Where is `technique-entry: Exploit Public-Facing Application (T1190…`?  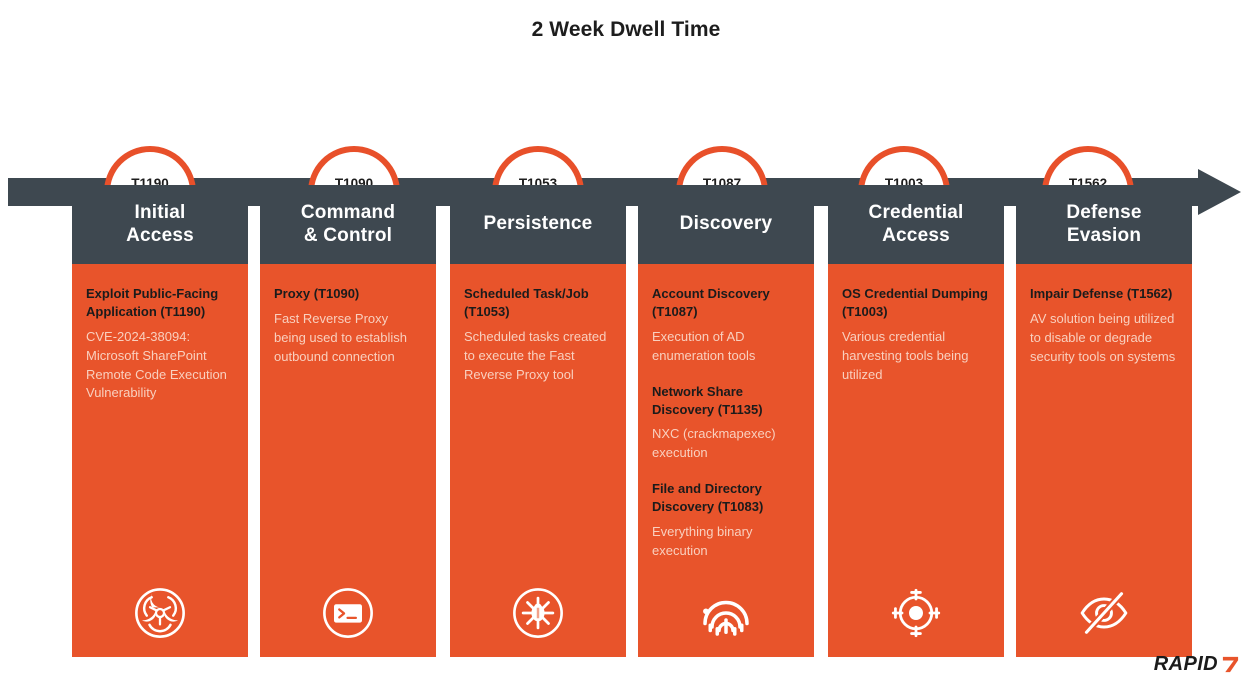 technique-entry: Exploit Public-Facing Application (T1190… is located at coordinates (160, 344).